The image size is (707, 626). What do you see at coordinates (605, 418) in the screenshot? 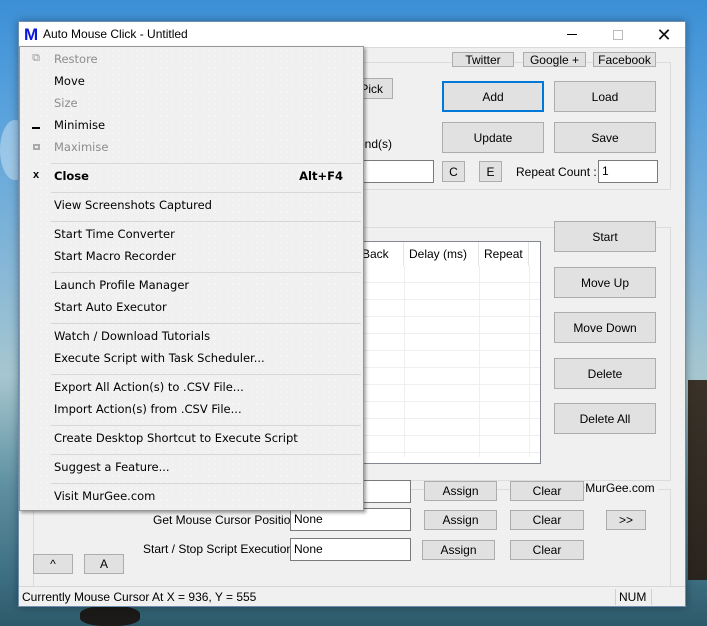
I see `delete-all-button: Delete All` at bounding box center [605, 418].